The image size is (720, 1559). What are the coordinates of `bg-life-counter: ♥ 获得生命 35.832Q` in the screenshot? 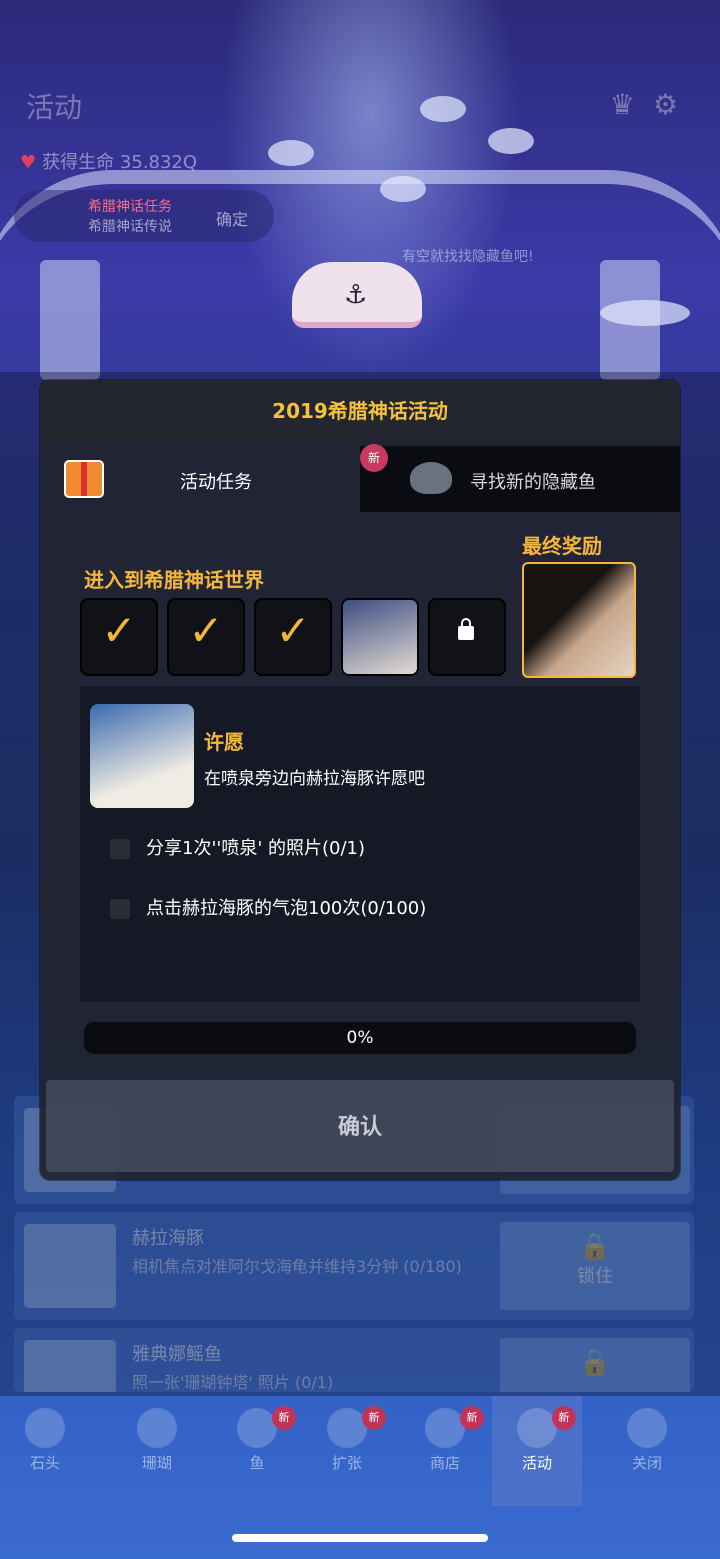 It's located at (108, 161).